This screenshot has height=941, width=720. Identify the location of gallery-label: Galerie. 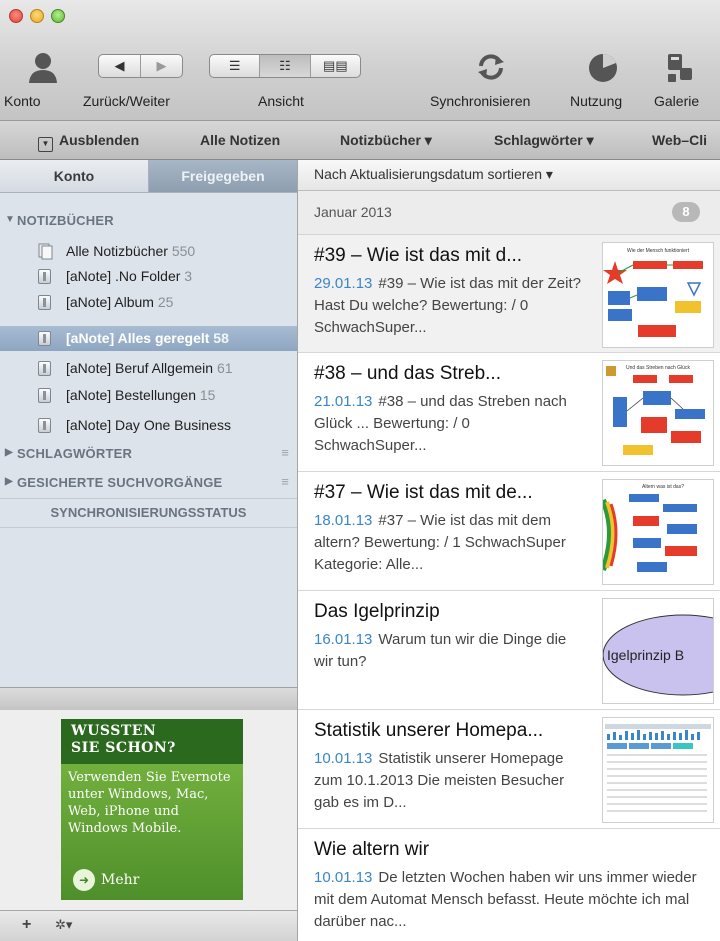
(677, 101).